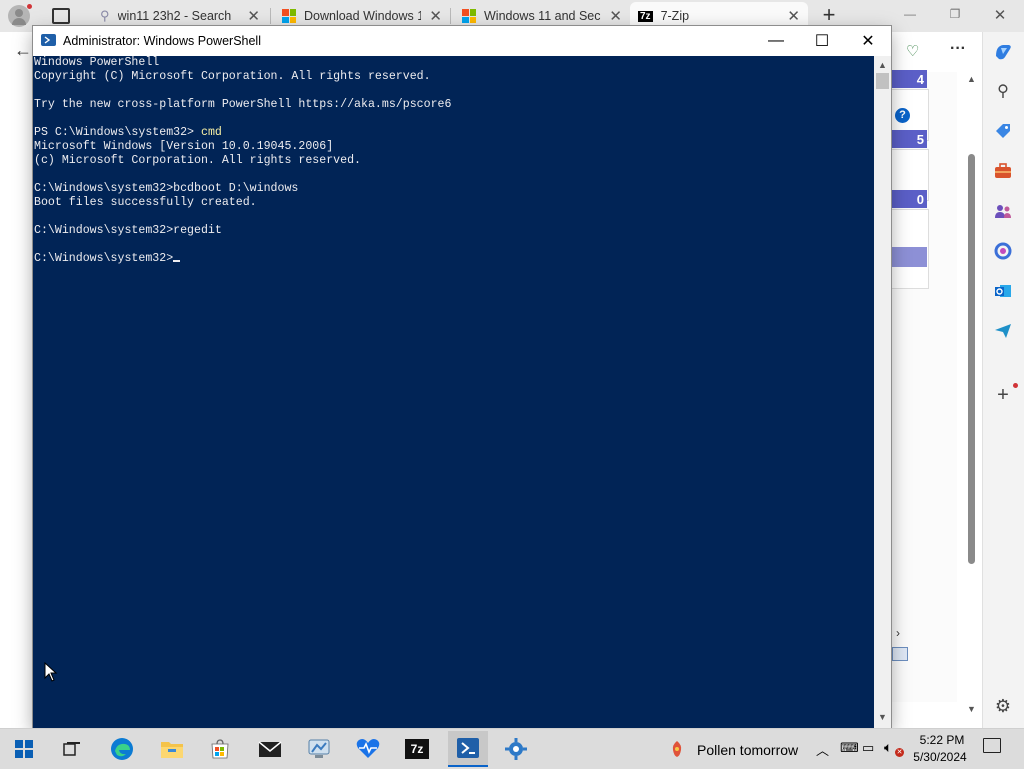  Describe the element at coordinates (48, 40) in the screenshot. I see `powershell-app-icon` at that location.